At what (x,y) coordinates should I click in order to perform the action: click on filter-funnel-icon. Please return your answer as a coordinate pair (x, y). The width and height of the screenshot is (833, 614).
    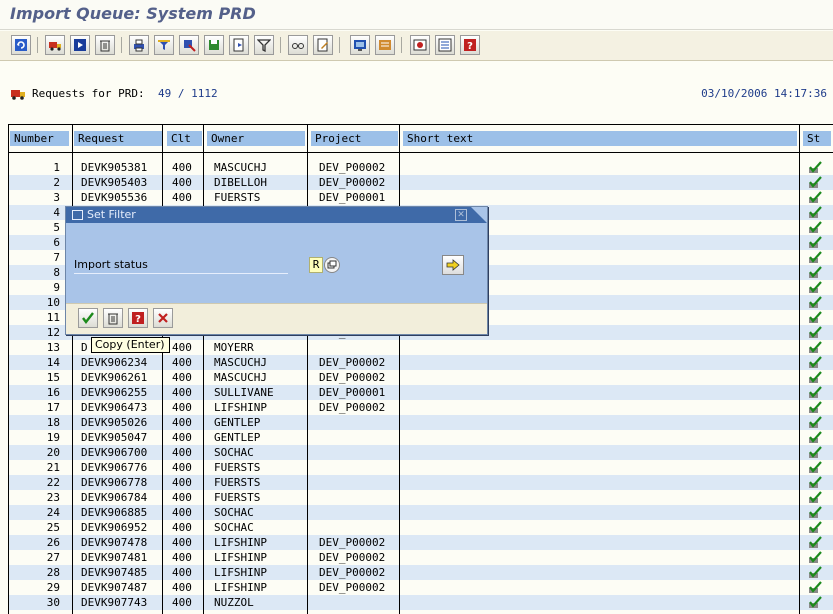
    Looking at the image, I should click on (164, 45).